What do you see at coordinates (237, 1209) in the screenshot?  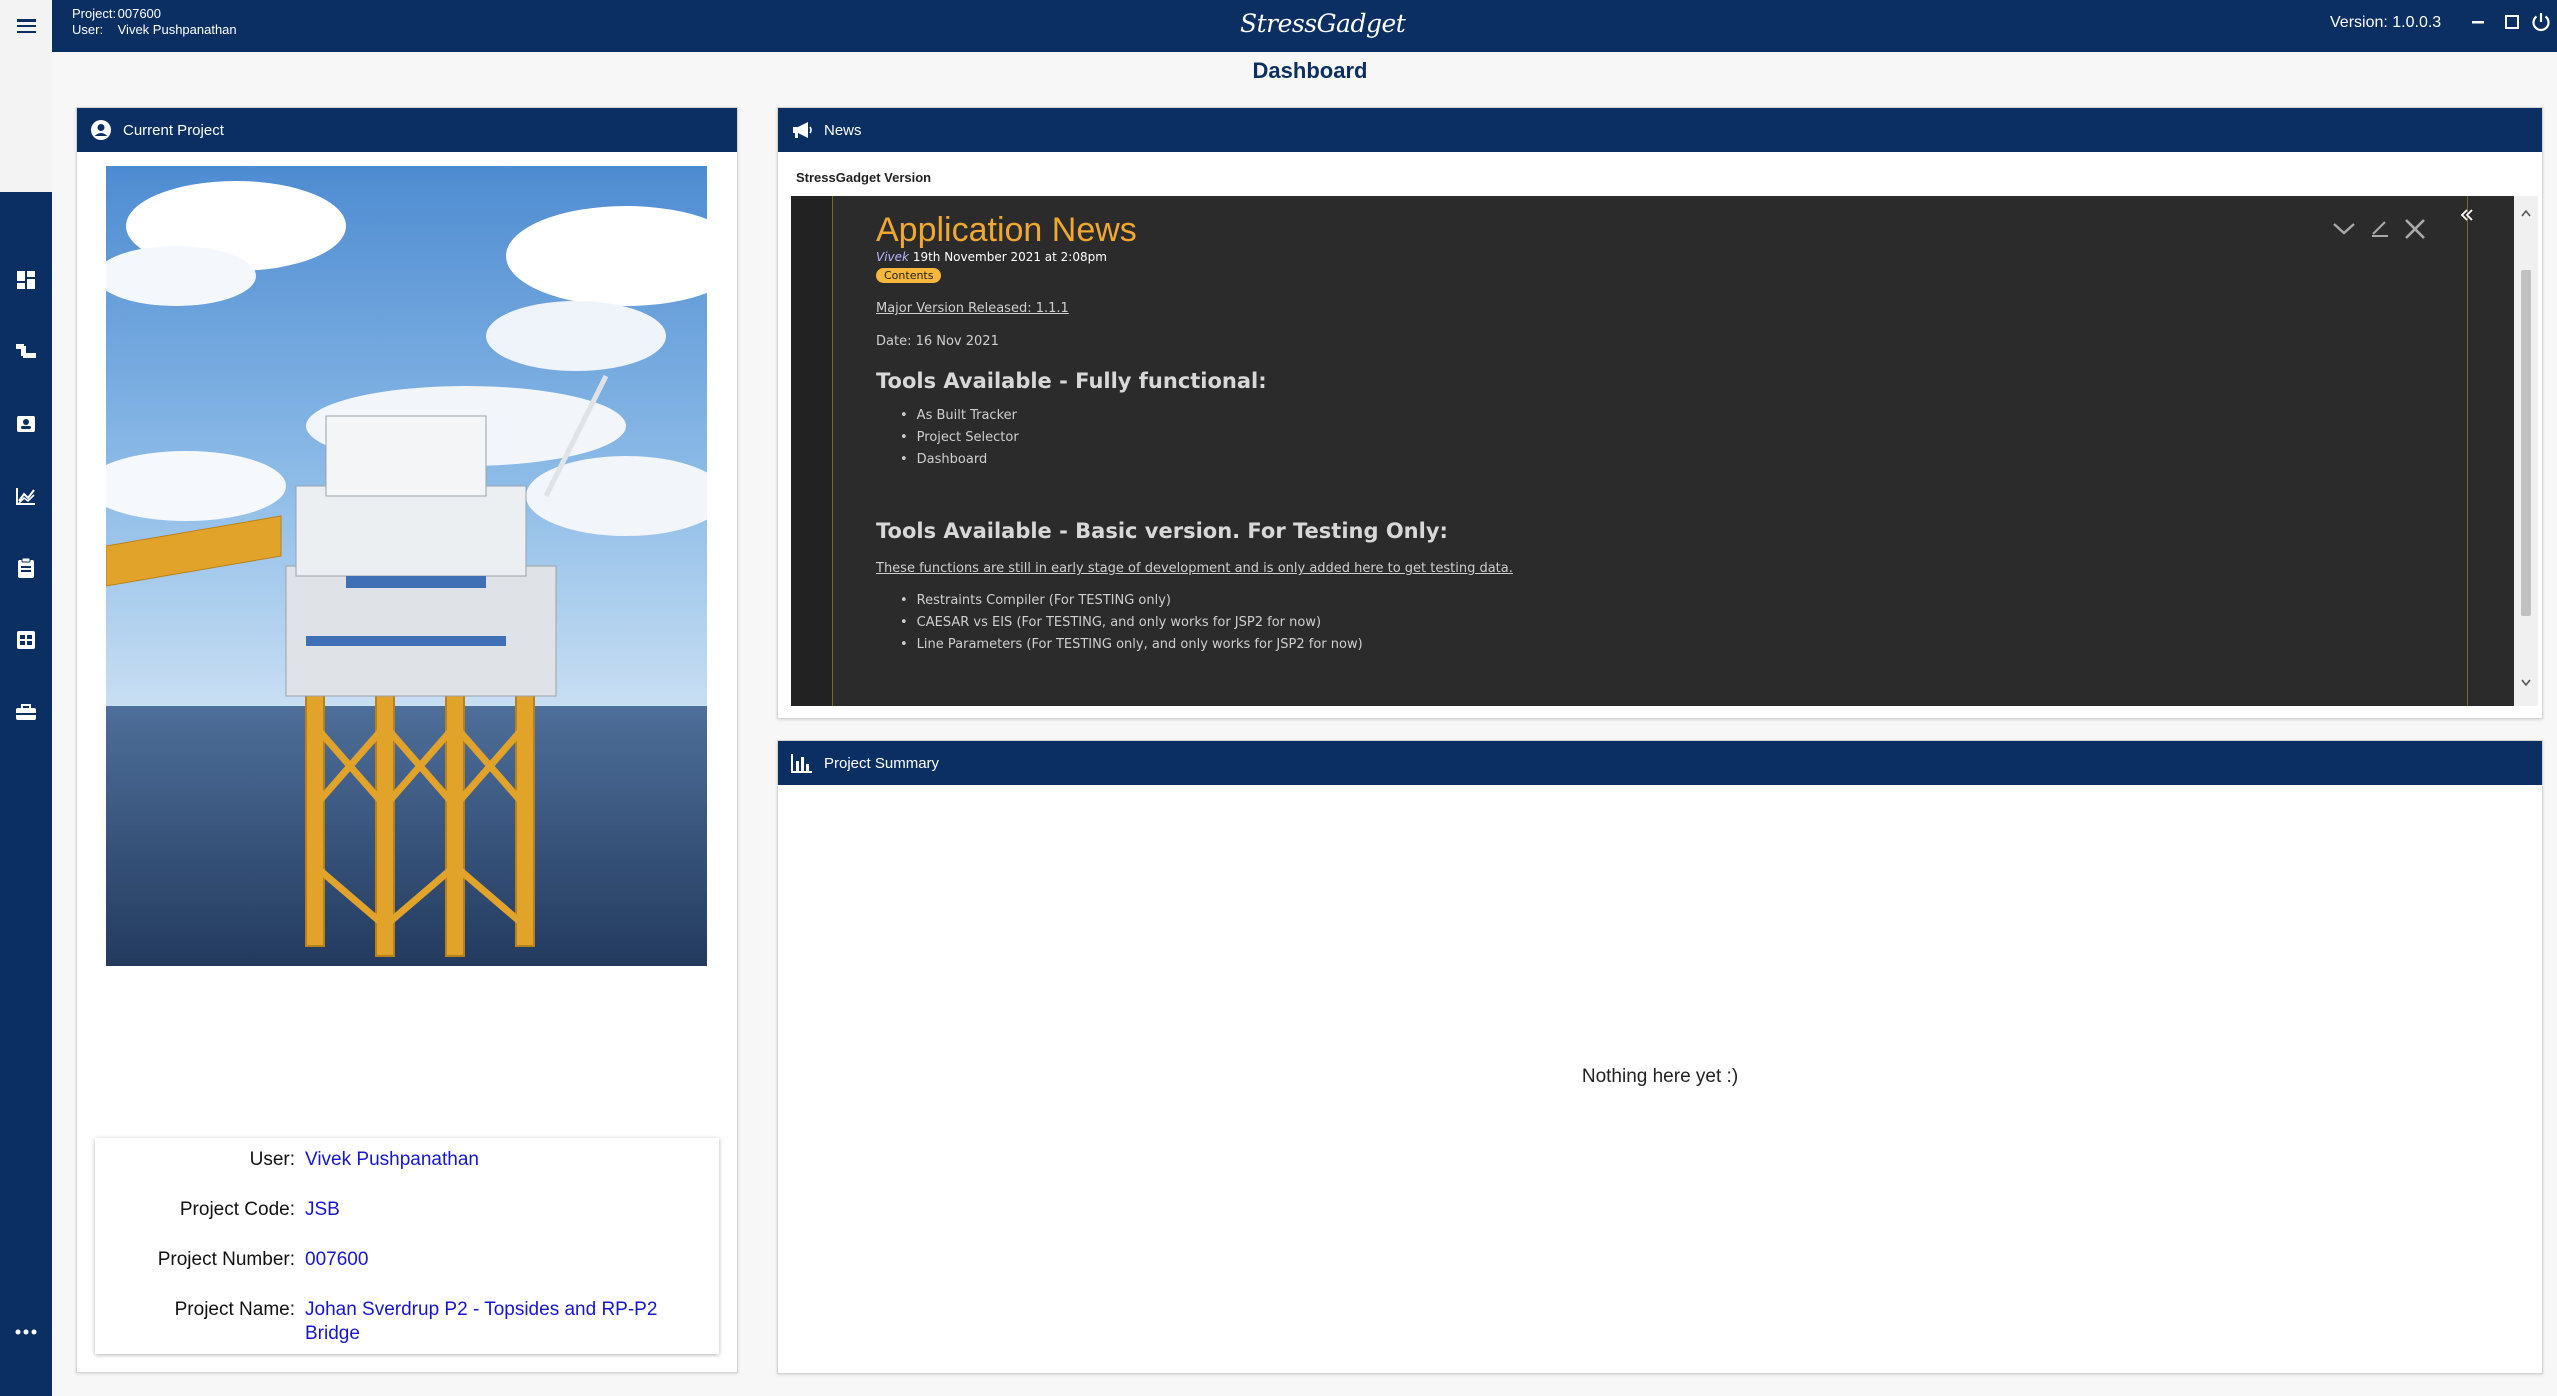 I see `detail-label: Project Code:` at bounding box center [237, 1209].